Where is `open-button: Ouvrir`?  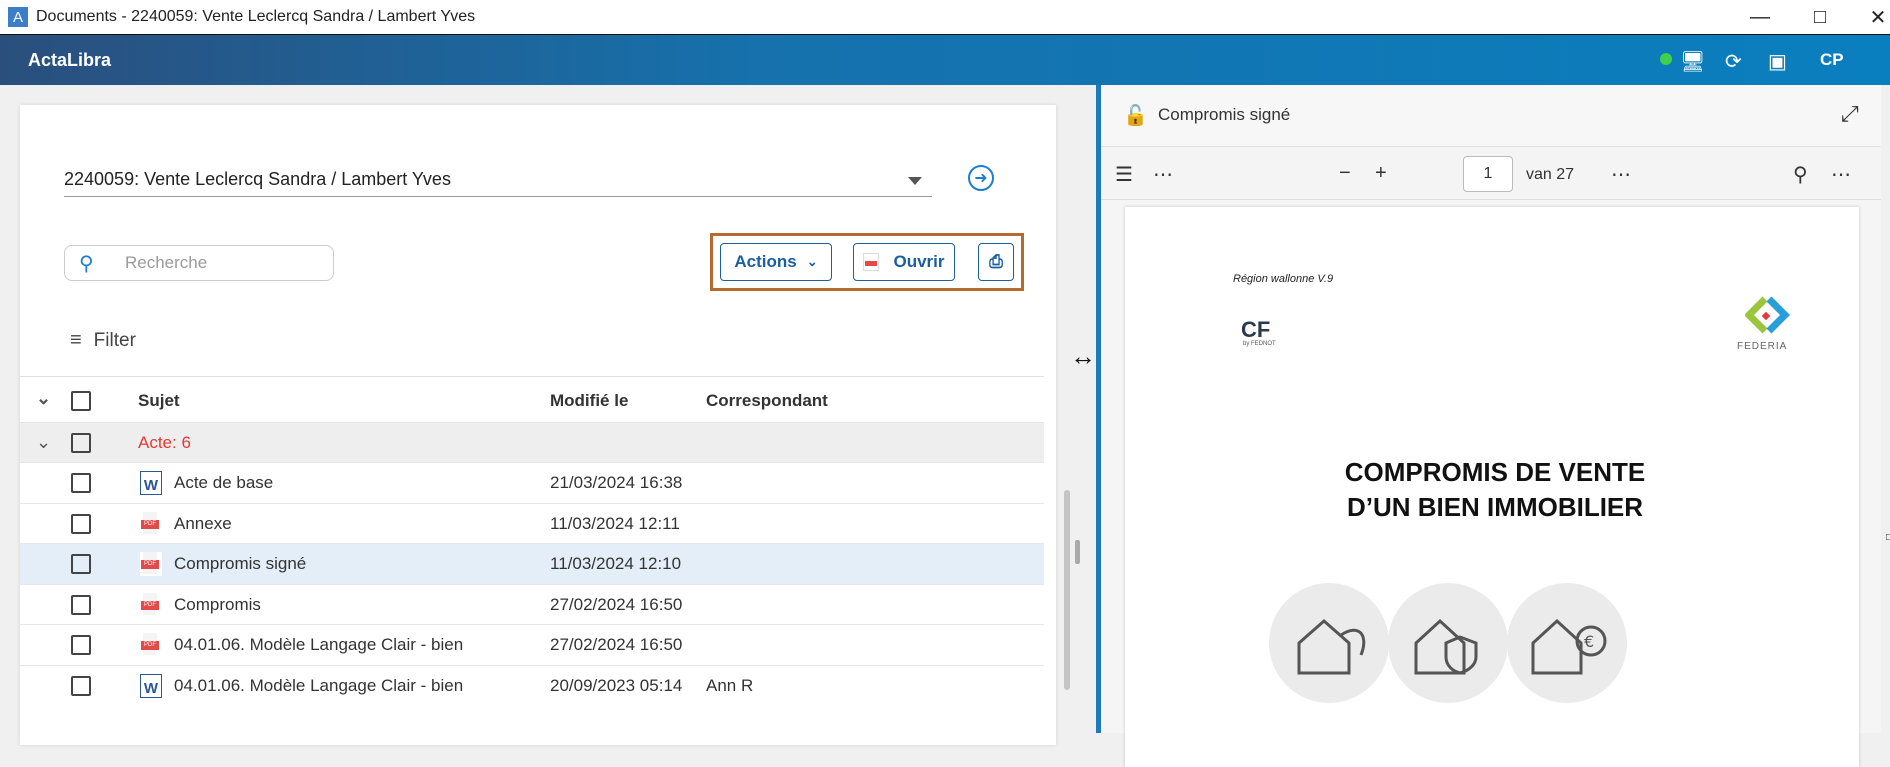 open-button: Ouvrir is located at coordinates (904, 262).